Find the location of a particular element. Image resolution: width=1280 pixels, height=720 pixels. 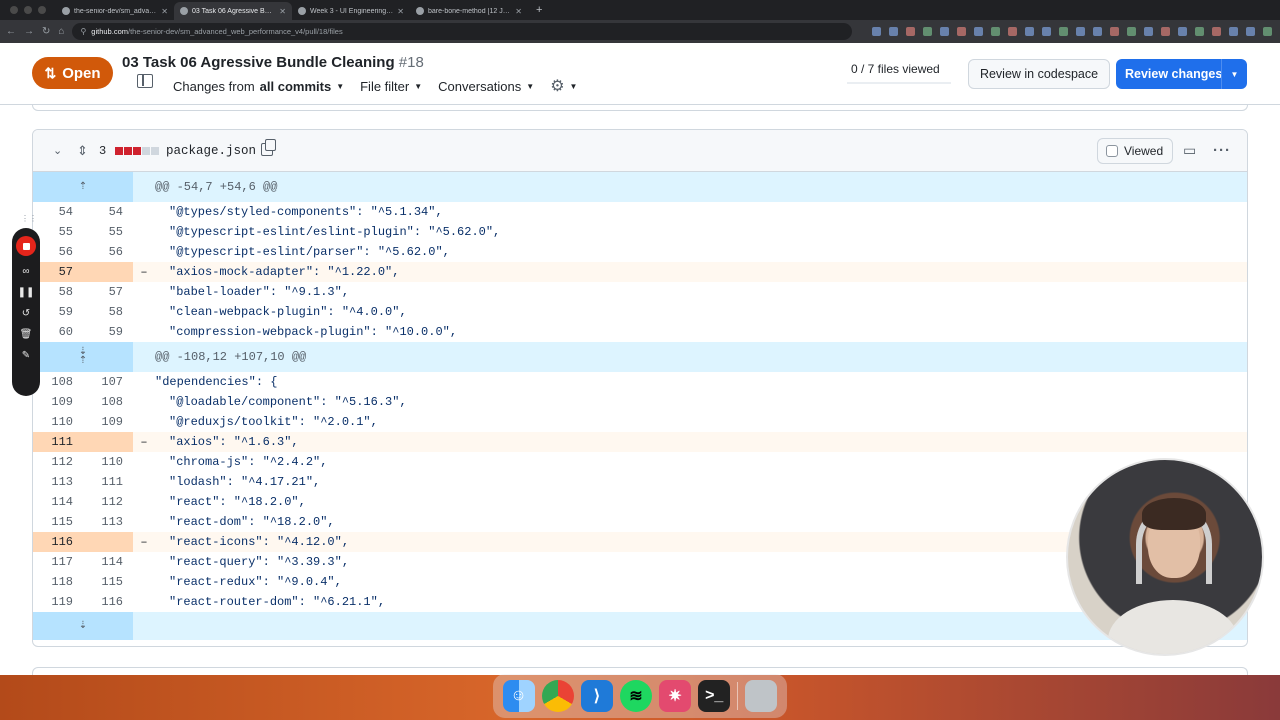

new-line-number: 54 is located at coordinates (108, 212).